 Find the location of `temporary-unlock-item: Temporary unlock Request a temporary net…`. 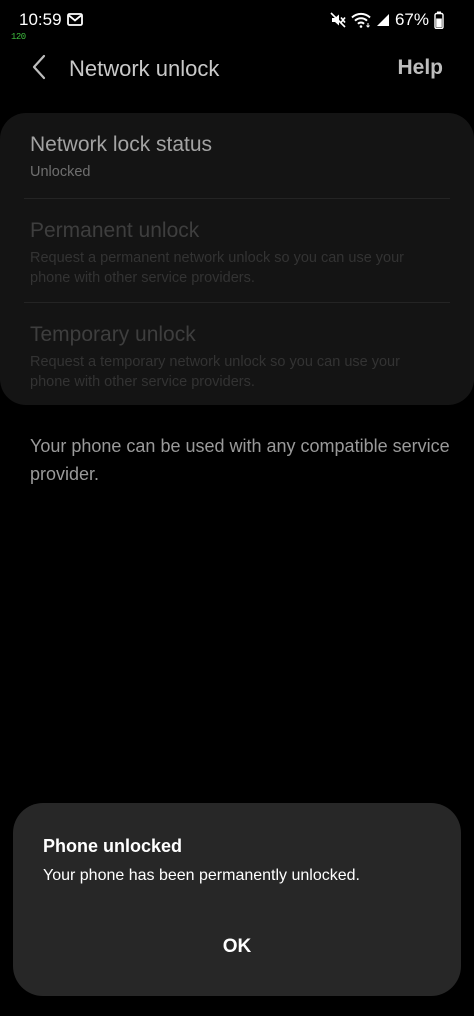

temporary-unlock-item: Temporary unlock Request a temporary net… is located at coordinates (237, 356).